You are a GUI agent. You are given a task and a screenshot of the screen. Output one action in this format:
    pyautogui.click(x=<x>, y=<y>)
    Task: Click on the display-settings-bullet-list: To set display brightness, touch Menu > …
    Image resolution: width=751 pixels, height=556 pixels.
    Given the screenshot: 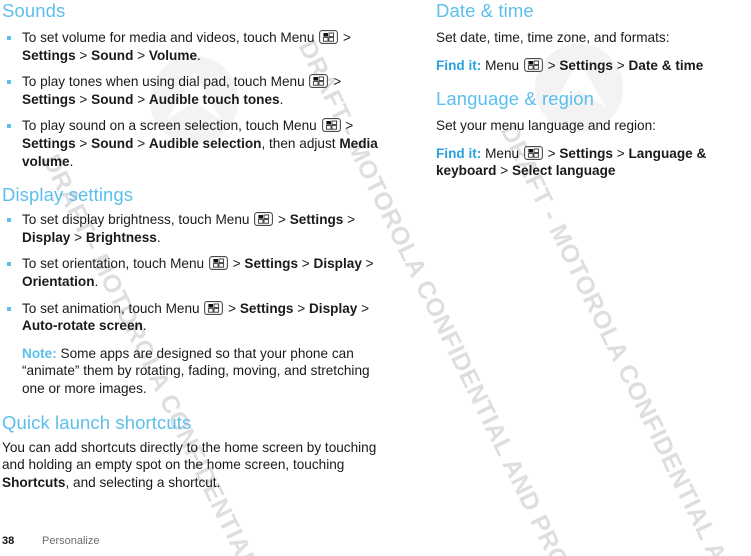 What is the action you would take?
    pyautogui.click(x=192, y=273)
    